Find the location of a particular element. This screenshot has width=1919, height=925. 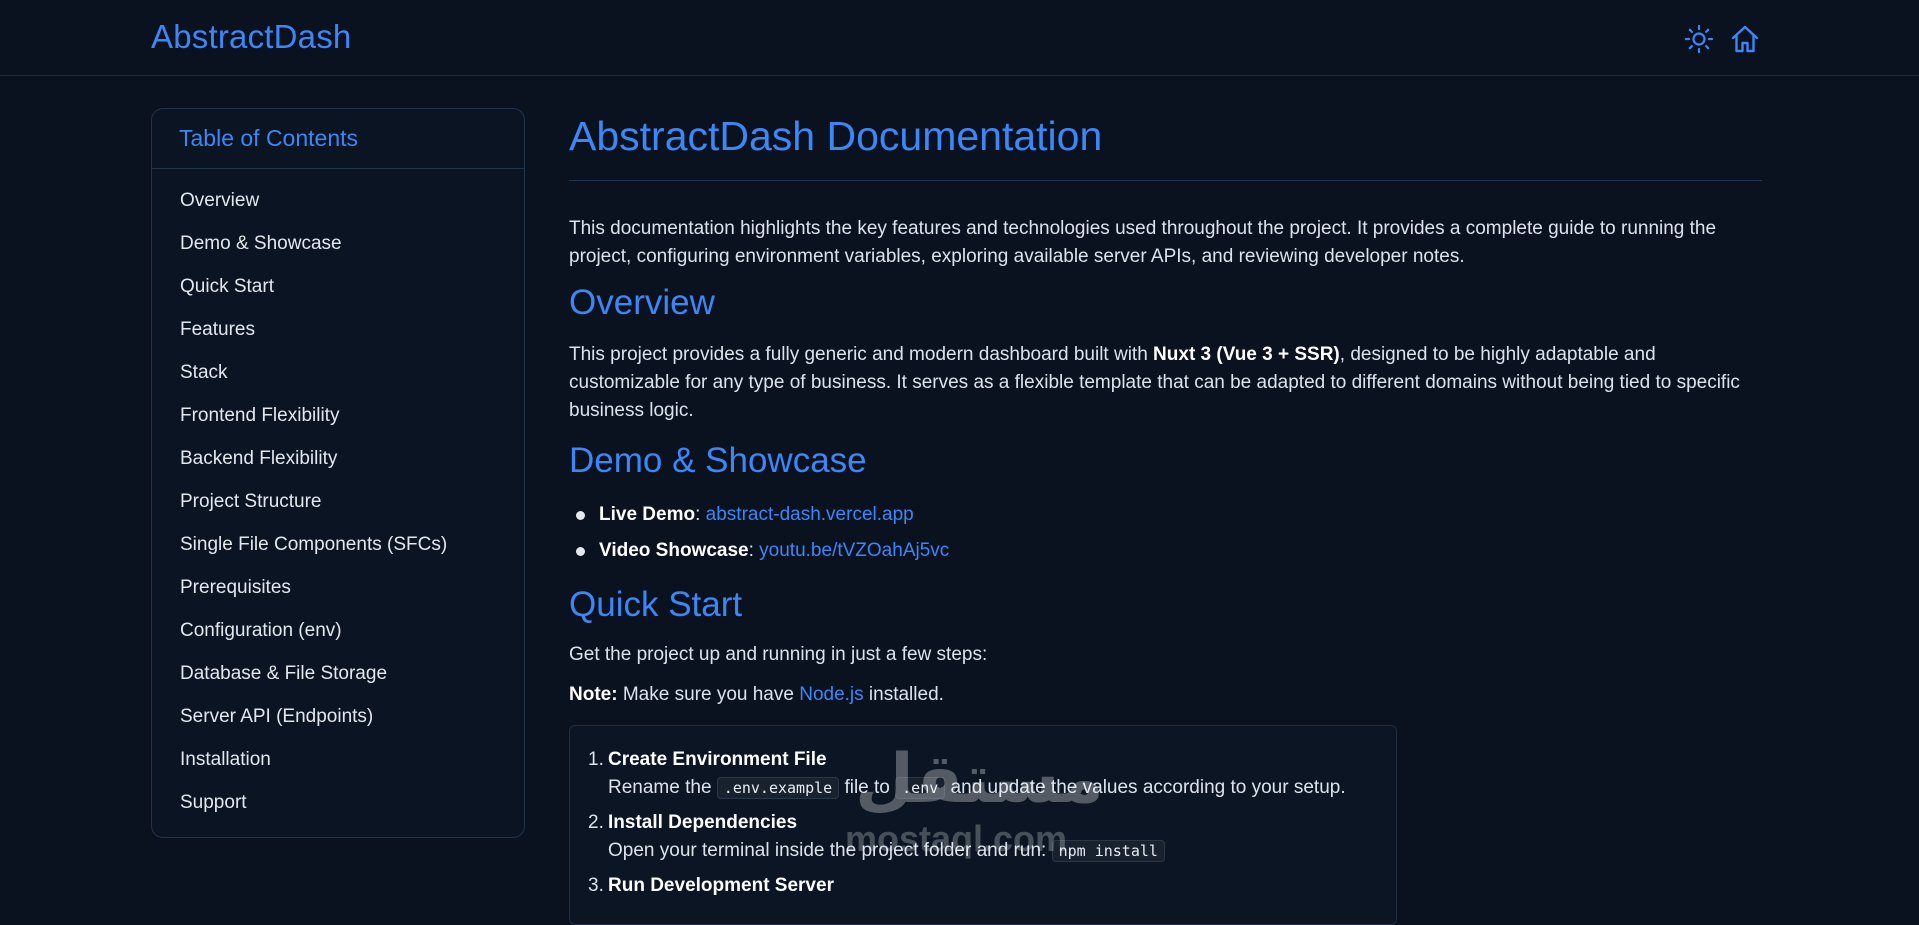

demo-heading: Demo & Showcase is located at coordinates (718, 460).